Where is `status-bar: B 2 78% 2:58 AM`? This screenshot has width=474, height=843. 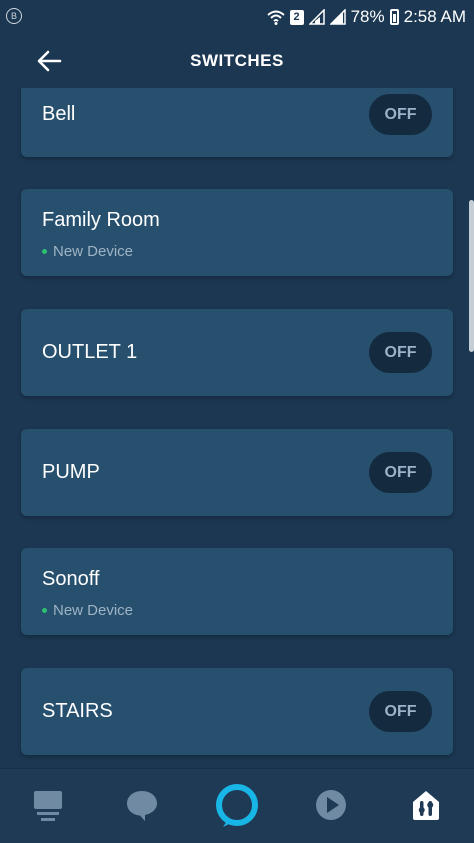 status-bar: B 2 78% 2:58 AM is located at coordinates (237, 17).